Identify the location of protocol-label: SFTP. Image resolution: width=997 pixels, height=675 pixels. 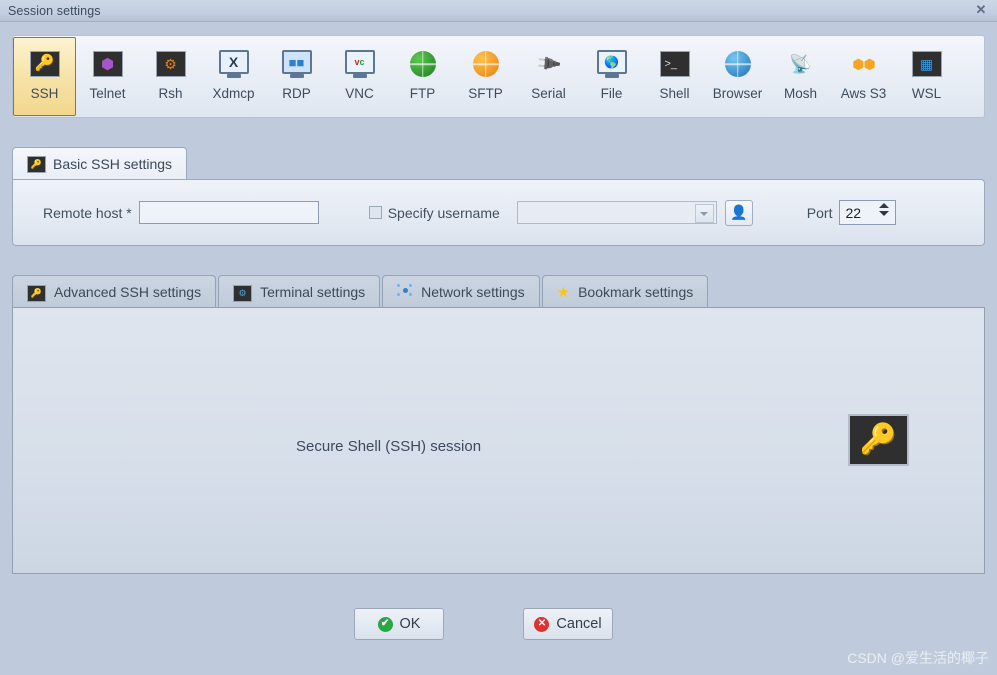
(485, 93).